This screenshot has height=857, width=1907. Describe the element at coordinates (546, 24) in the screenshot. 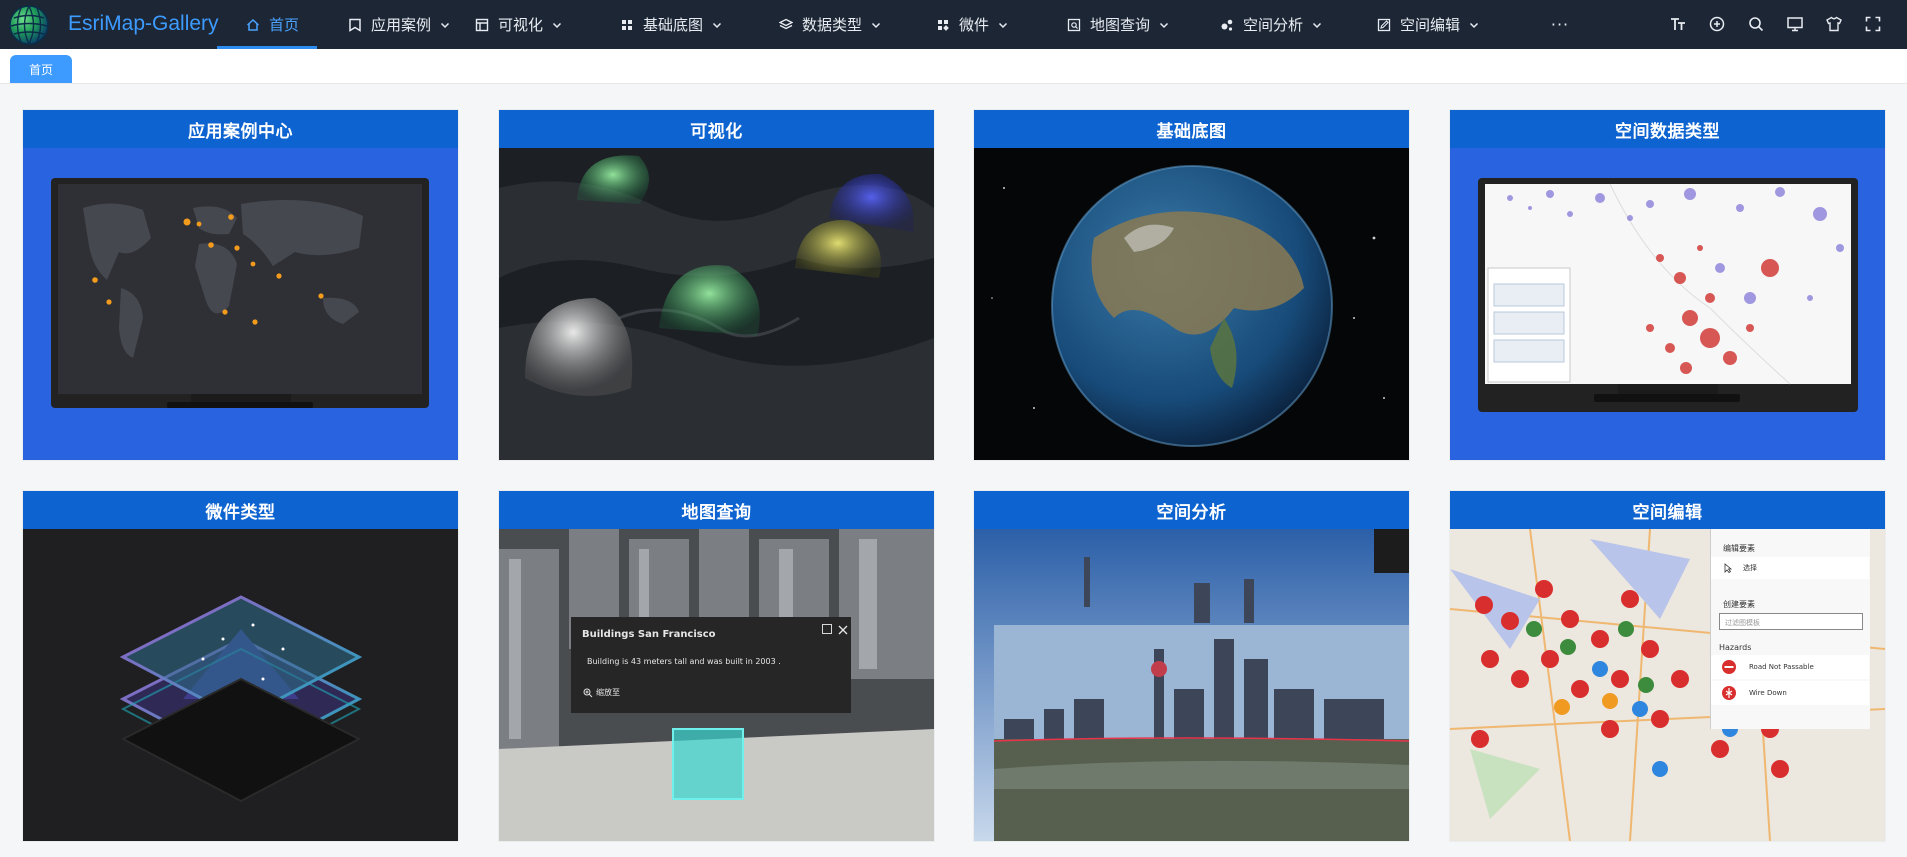

I see `nav-item-visualization: 可视化` at that location.